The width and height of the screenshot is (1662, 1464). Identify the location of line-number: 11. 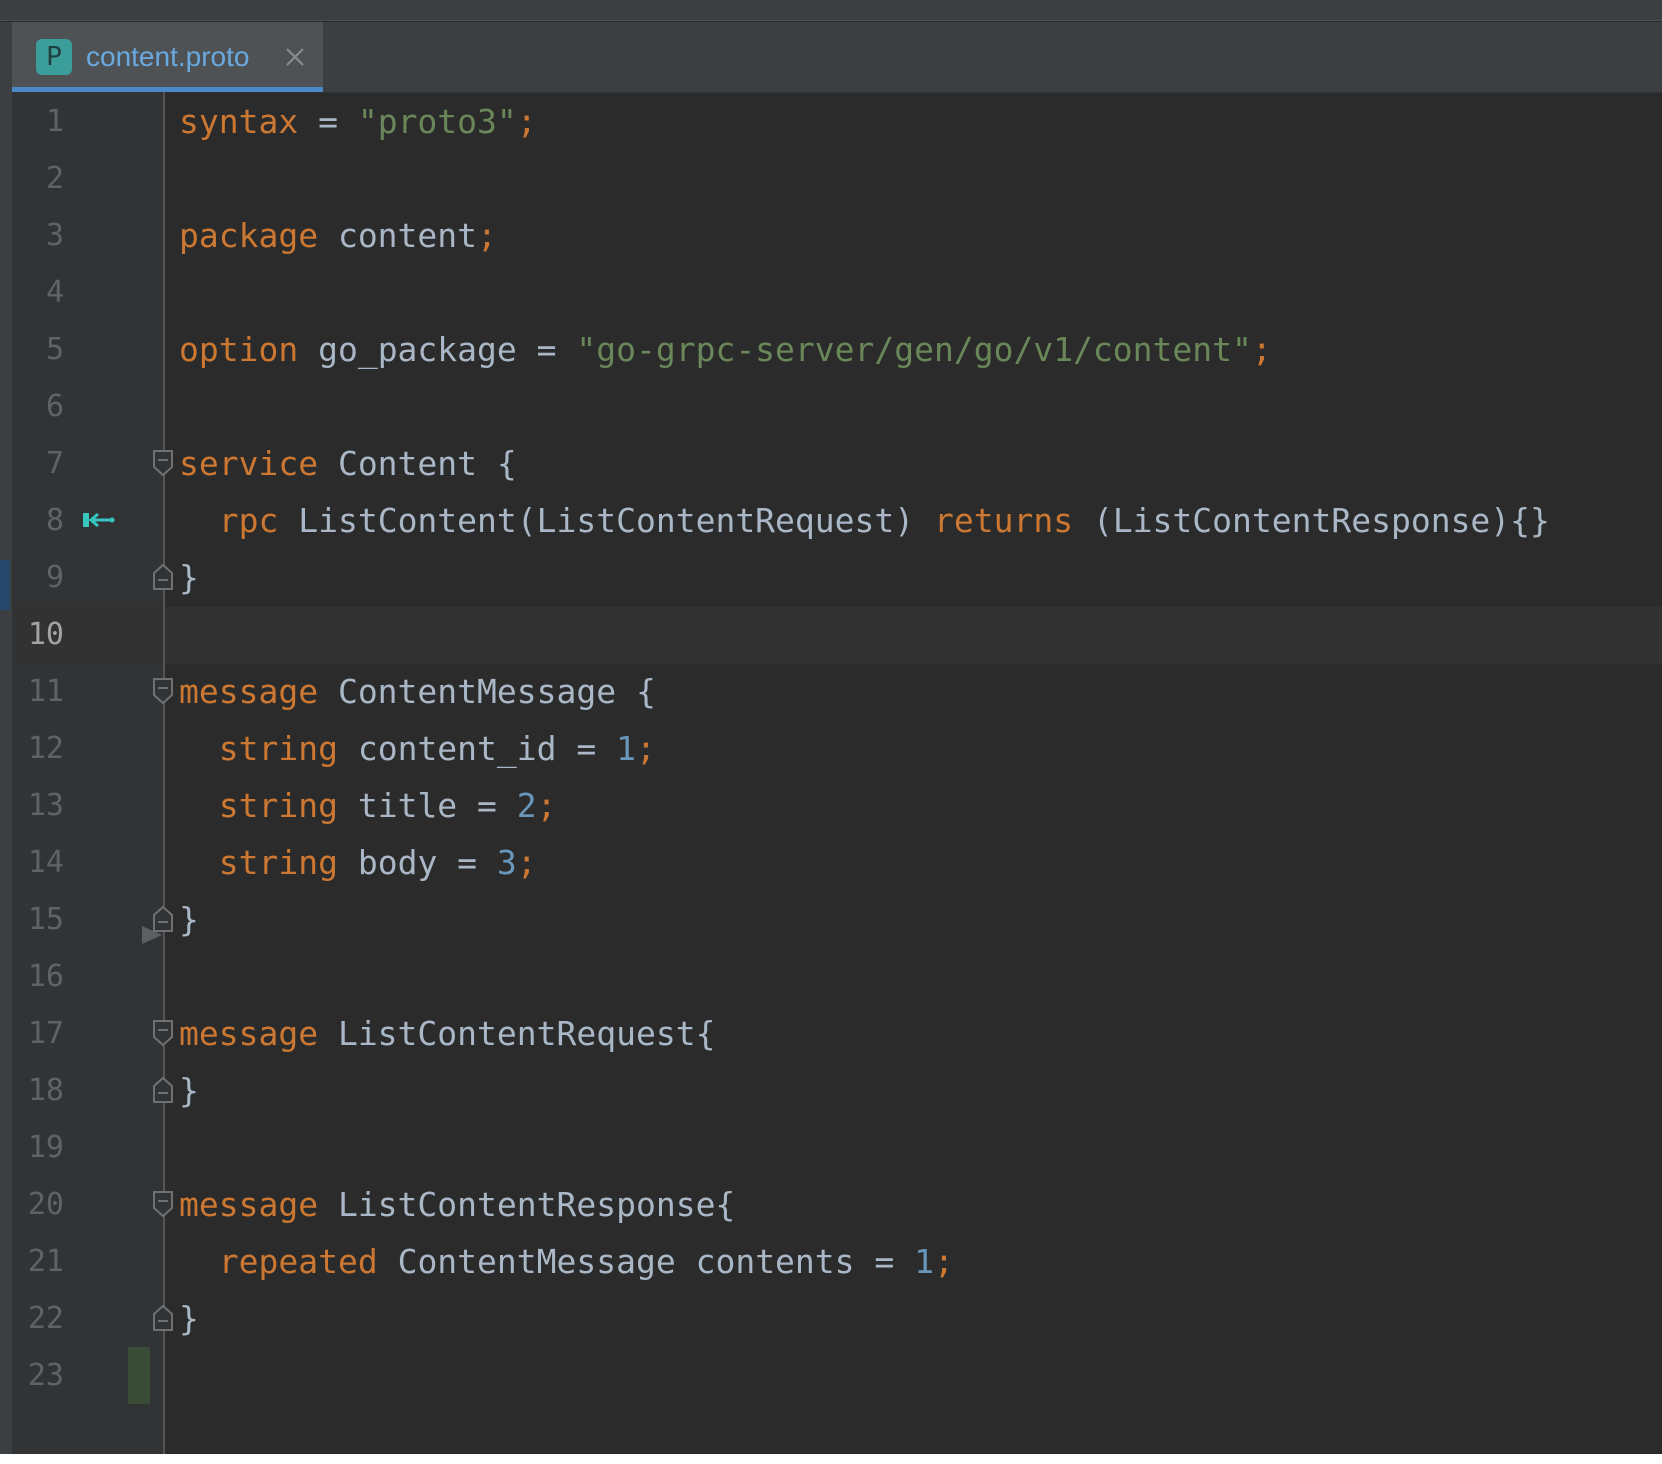
(38, 691).